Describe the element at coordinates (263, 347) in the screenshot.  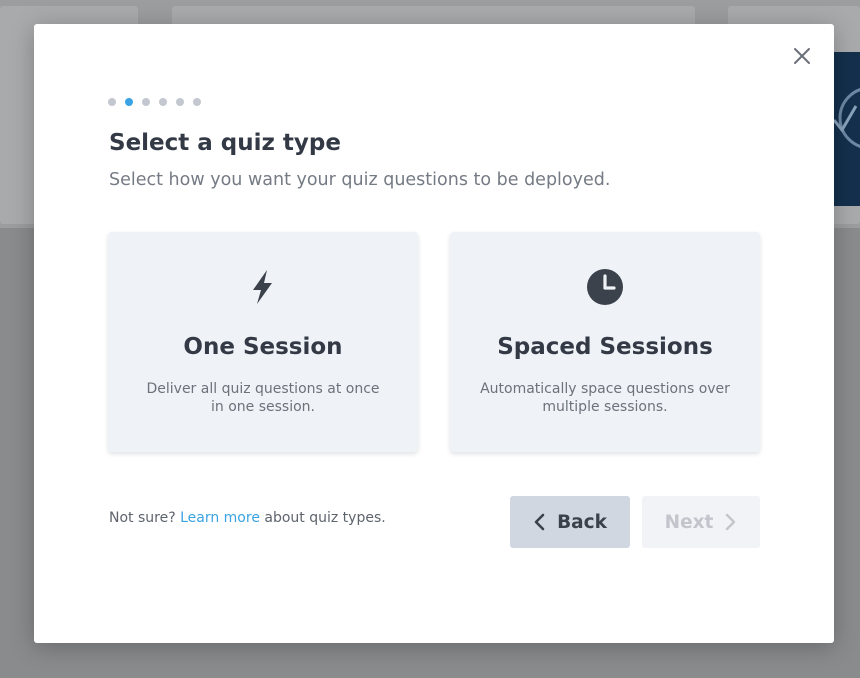
I see `option-title: One Session` at that location.